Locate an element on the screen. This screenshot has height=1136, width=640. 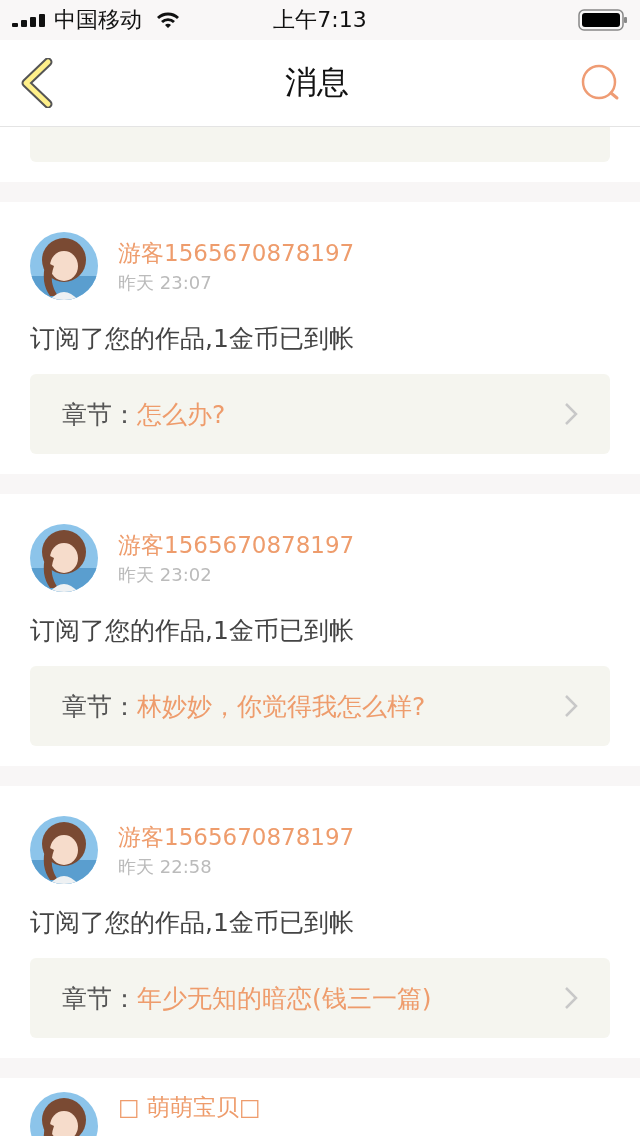
chapter-label: 章节：怎么办? is located at coordinates (144, 414).